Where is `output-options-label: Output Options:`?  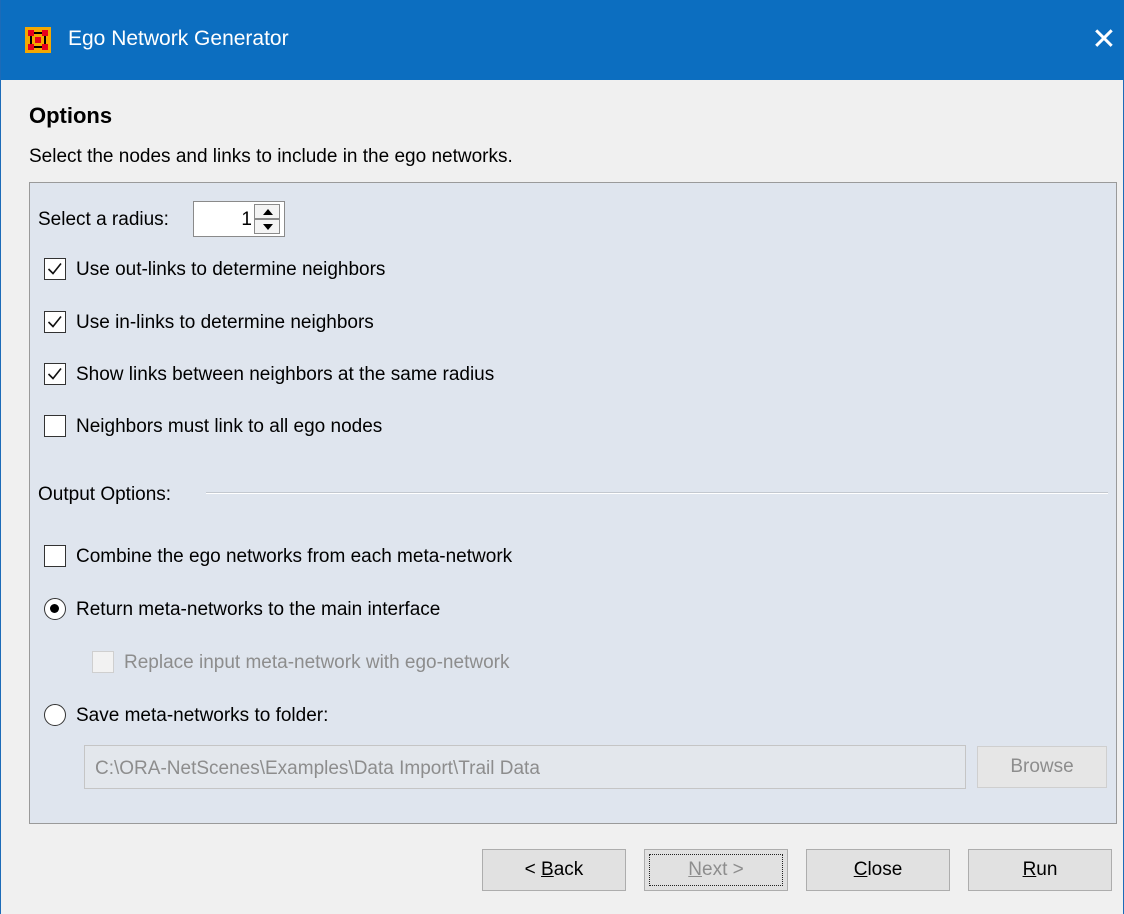
output-options-label: Output Options: is located at coordinates (105, 494).